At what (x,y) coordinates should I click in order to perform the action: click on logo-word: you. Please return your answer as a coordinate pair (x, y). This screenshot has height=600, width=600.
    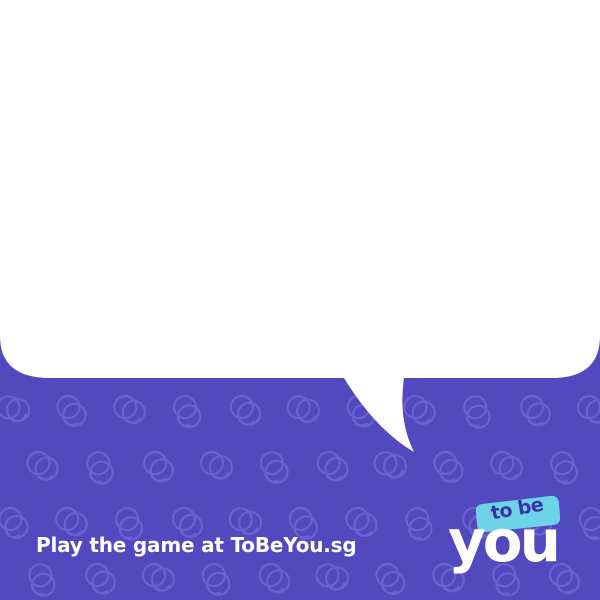
    Looking at the image, I should click on (504, 541).